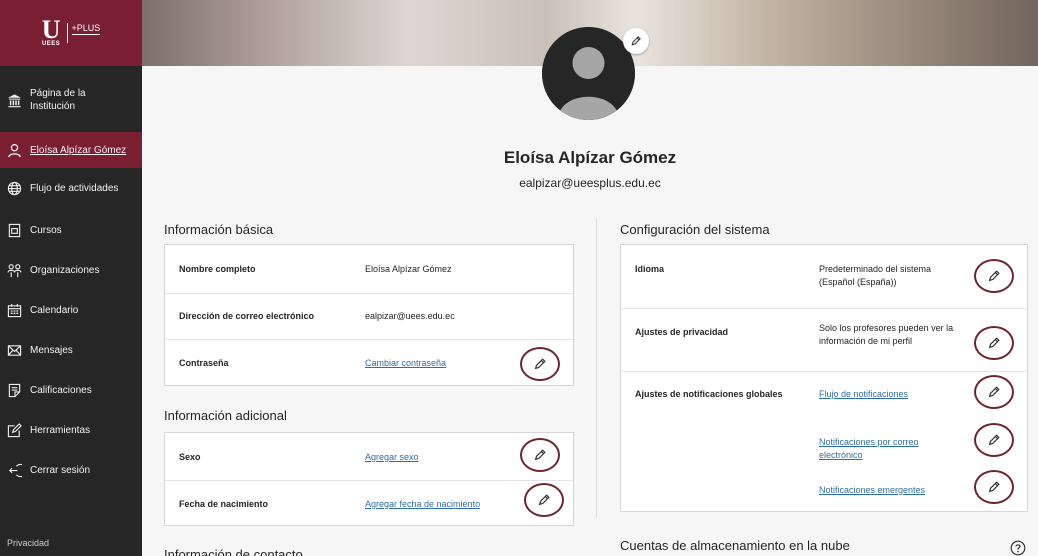 The image size is (1038, 556). I want to click on row-label: Sexo, so click(190, 457).